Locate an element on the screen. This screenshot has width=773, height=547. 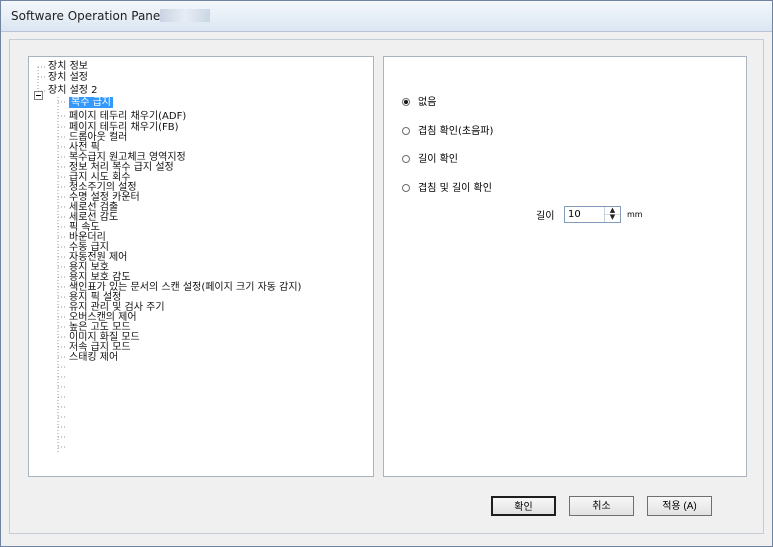
radio-button-length-check is located at coordinates (406, 159).